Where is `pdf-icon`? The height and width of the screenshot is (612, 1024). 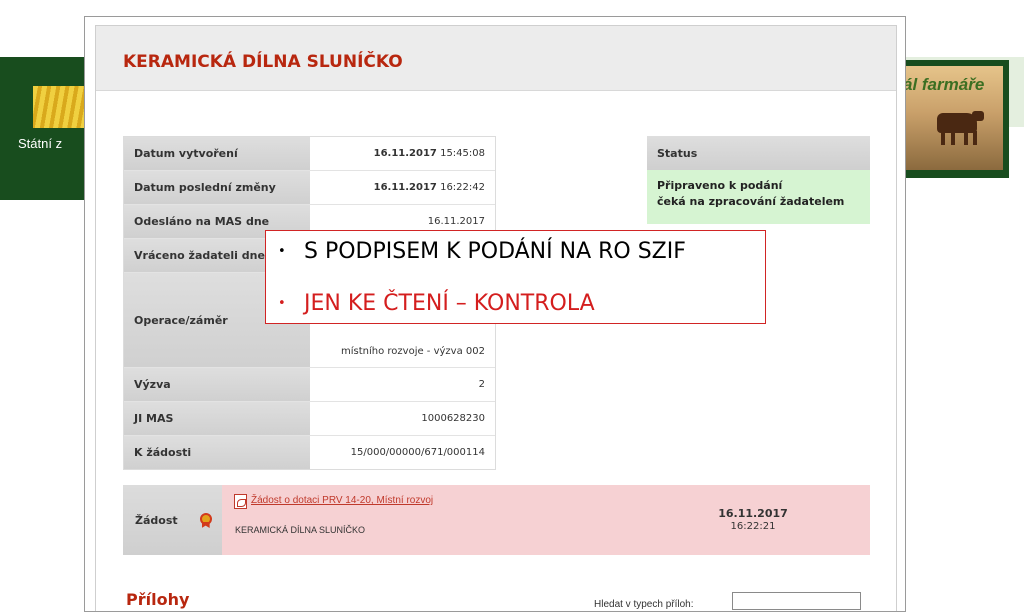
pdf-icon is located at coordinates (240, 501).